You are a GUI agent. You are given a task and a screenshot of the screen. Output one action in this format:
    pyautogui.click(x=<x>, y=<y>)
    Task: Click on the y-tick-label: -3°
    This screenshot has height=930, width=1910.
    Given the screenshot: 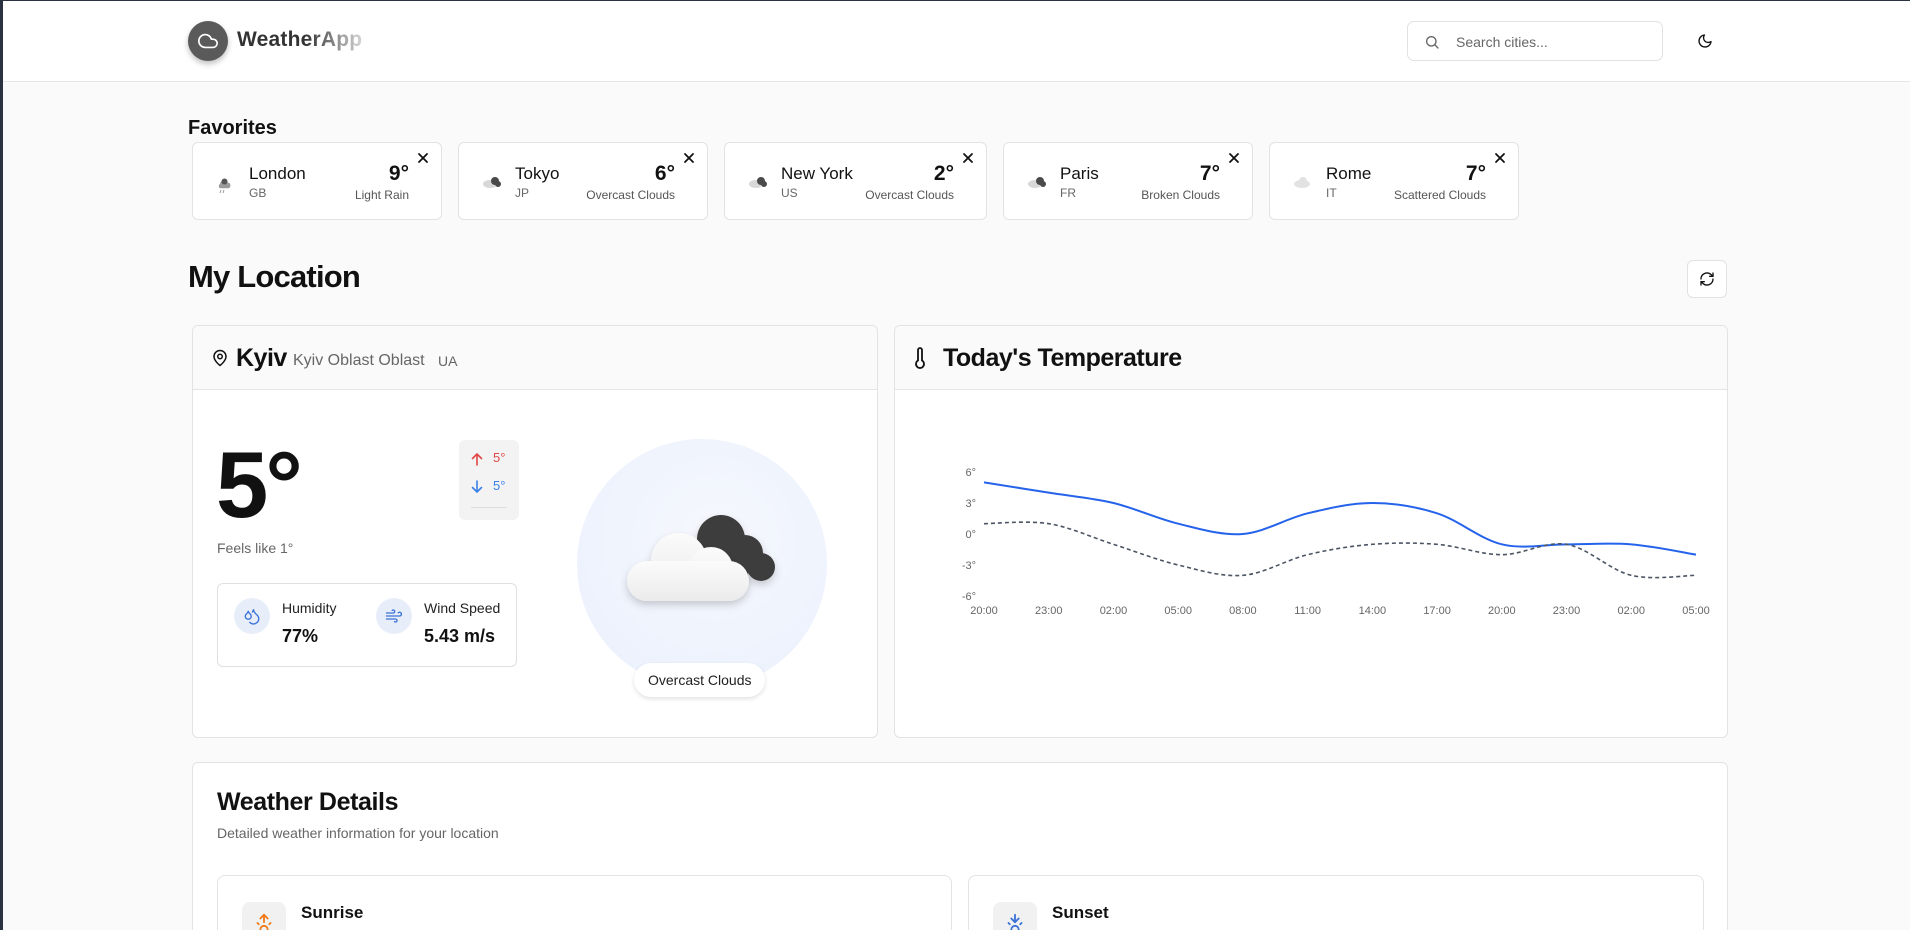 What is the action you would take?
    pyautogui.click(x=969, y=566)
    